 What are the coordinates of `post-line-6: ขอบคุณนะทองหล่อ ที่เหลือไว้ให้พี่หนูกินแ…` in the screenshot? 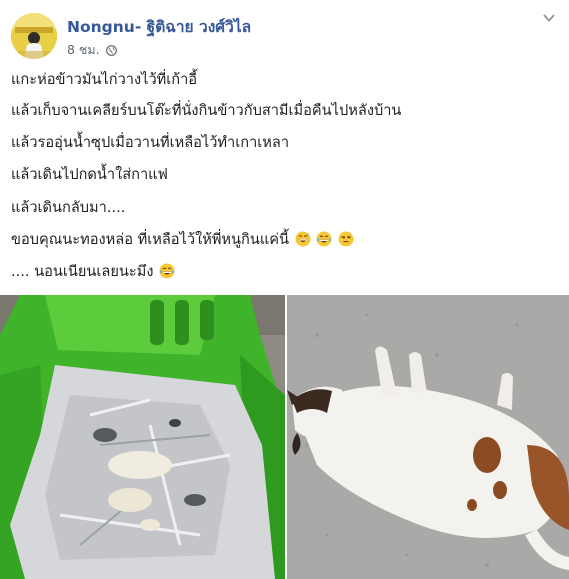 It's located at (150, 239).